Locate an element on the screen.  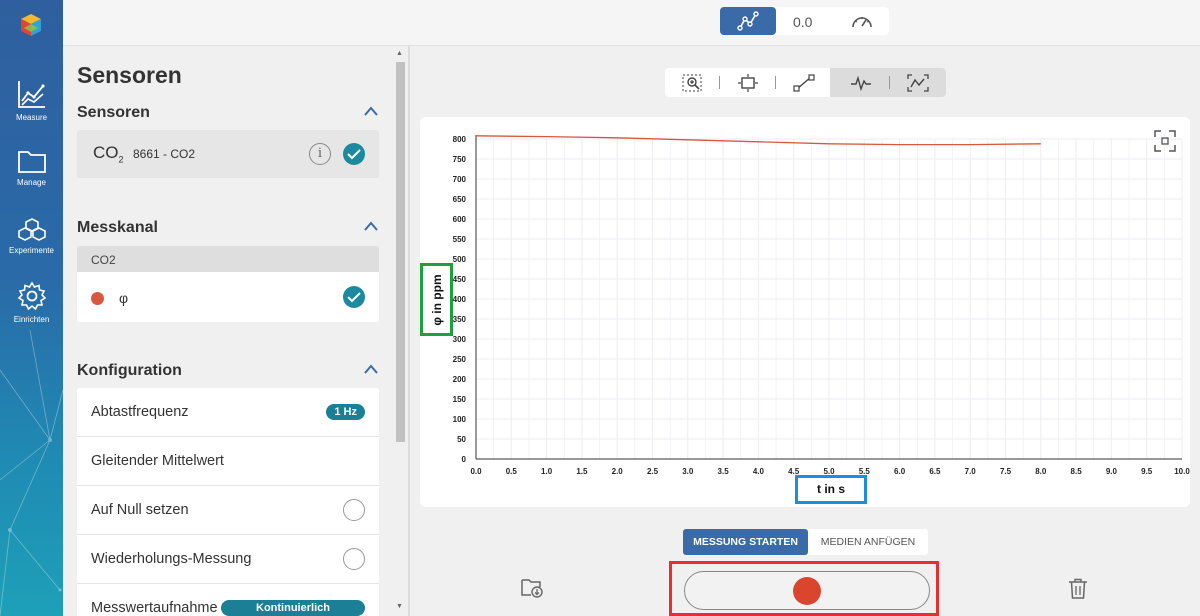
waveform-icon is located at coordinates (861, 83).